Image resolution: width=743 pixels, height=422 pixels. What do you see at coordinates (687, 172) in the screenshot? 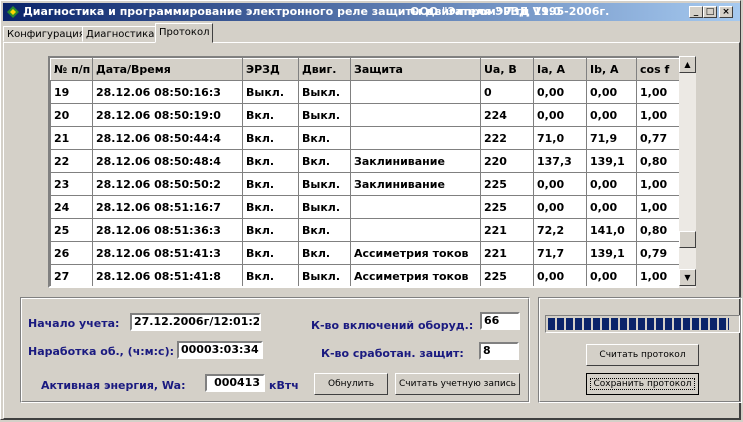
I see `table-scrollbar: ▲ ▼` at bounding box center [687, 172].